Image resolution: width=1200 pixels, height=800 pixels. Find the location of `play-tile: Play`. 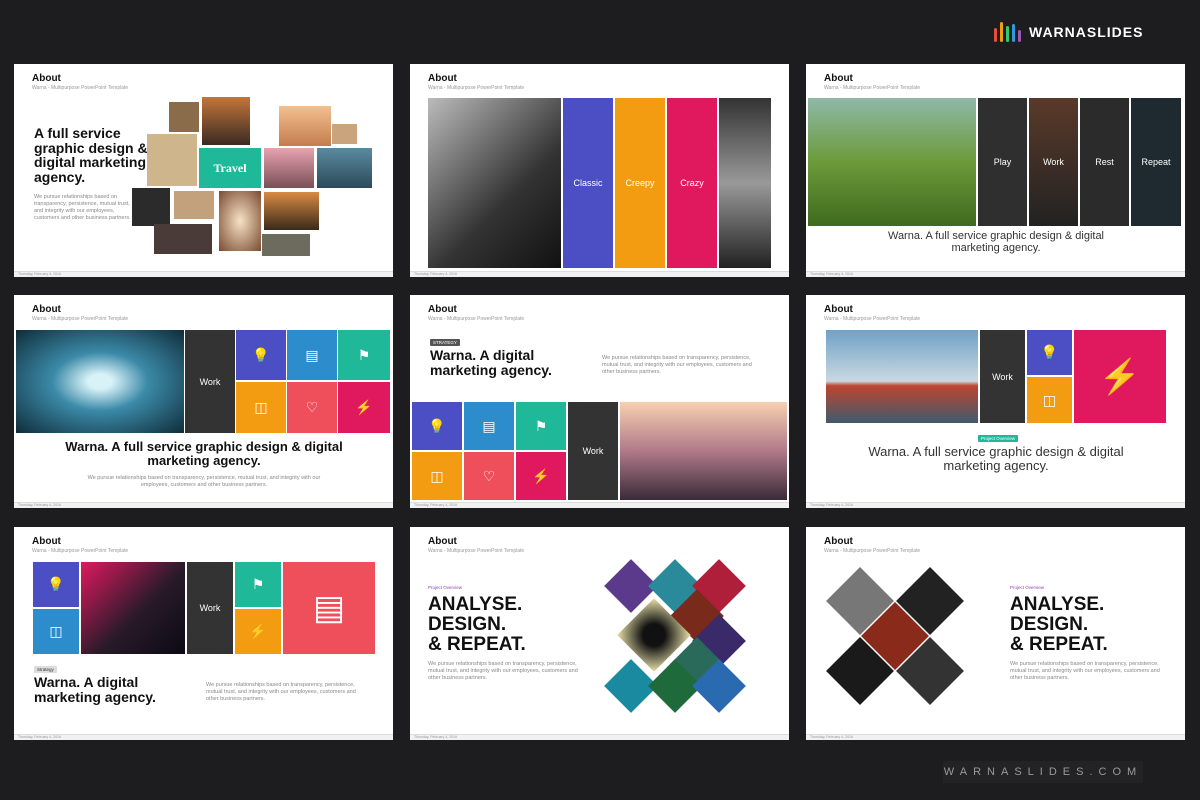

play-tile: Play is located at coordinates (1002, 162).